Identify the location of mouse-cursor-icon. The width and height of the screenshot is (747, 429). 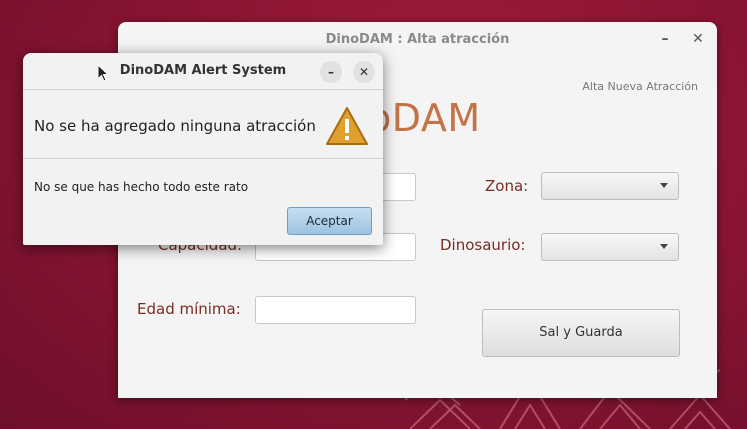
(103, 73).